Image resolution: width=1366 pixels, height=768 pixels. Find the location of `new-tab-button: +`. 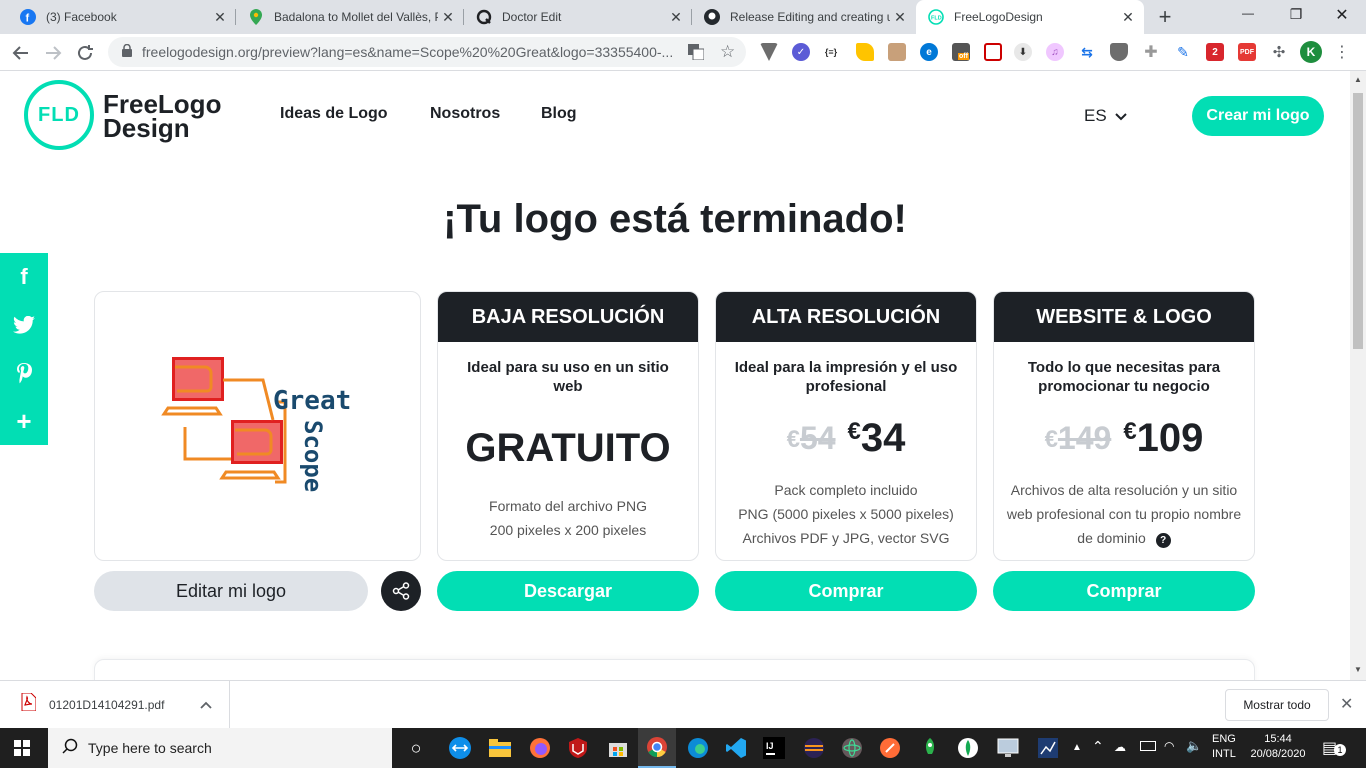

new-tab-button: + is located at coordinates (1165, 17).